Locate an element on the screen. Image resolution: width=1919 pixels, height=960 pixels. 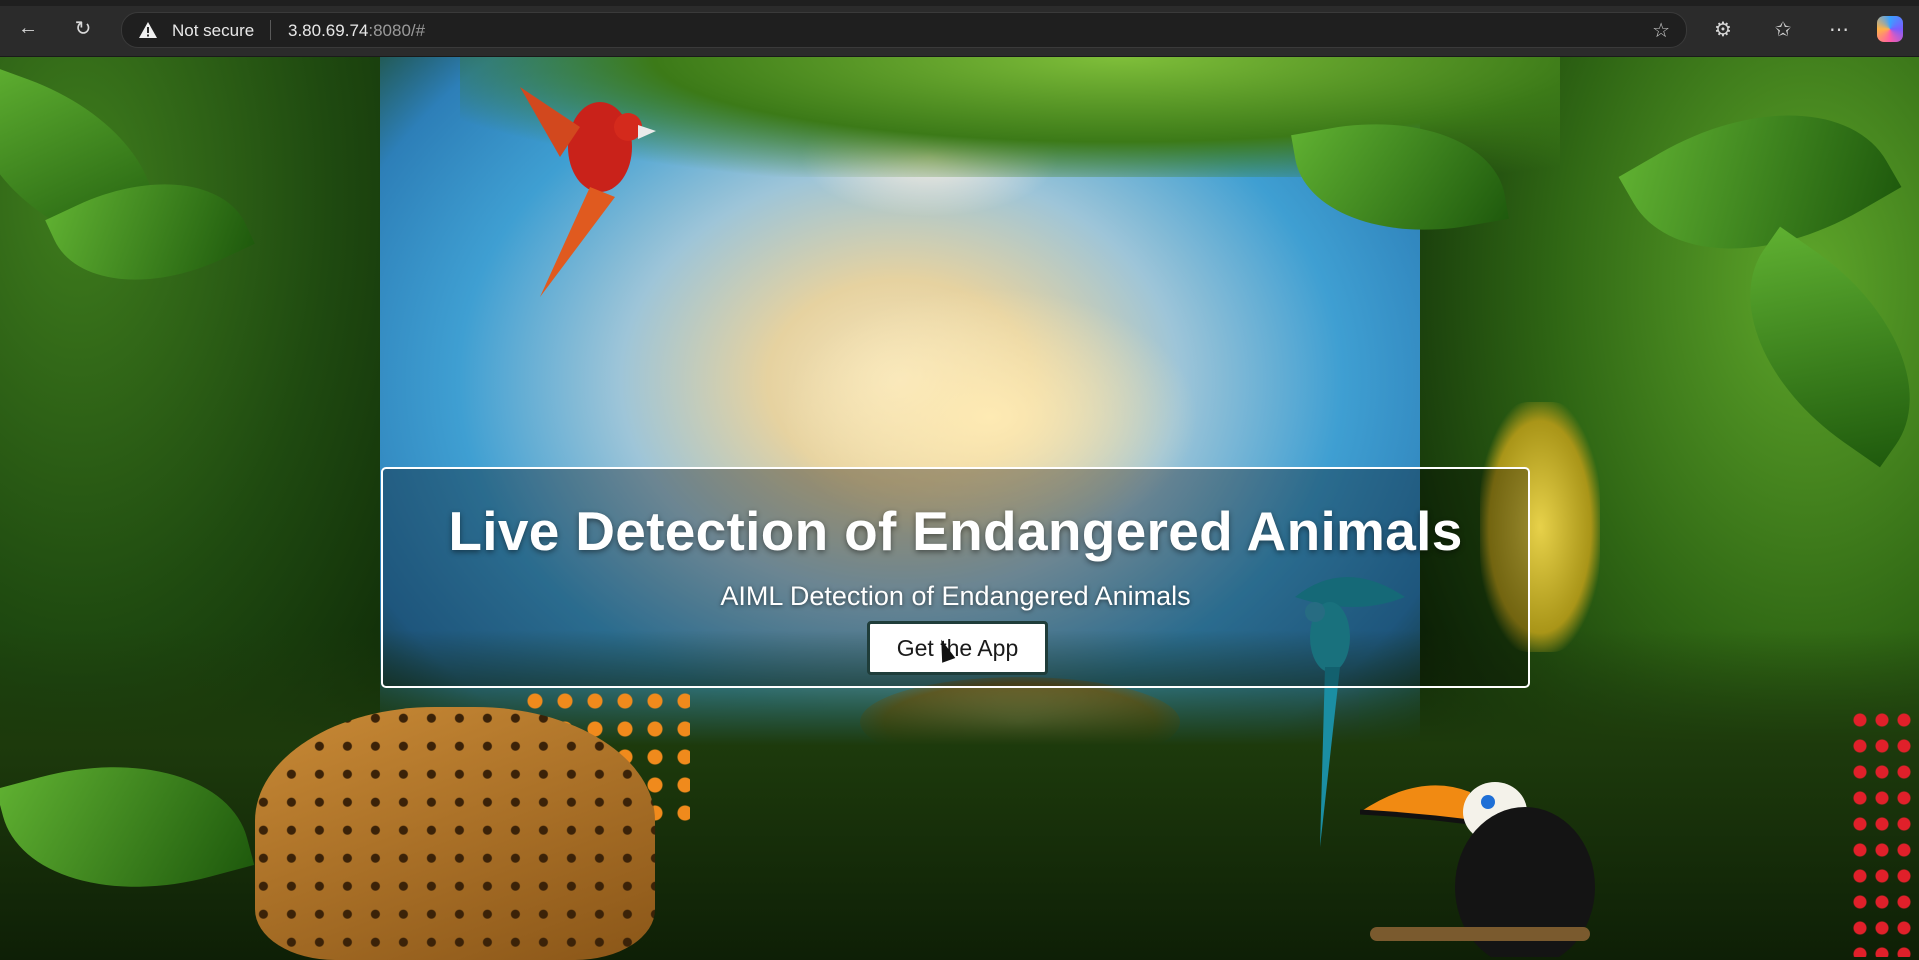
page-subtitle: AIML Detection of Endangered Animals is located at coordinates (955, 596).